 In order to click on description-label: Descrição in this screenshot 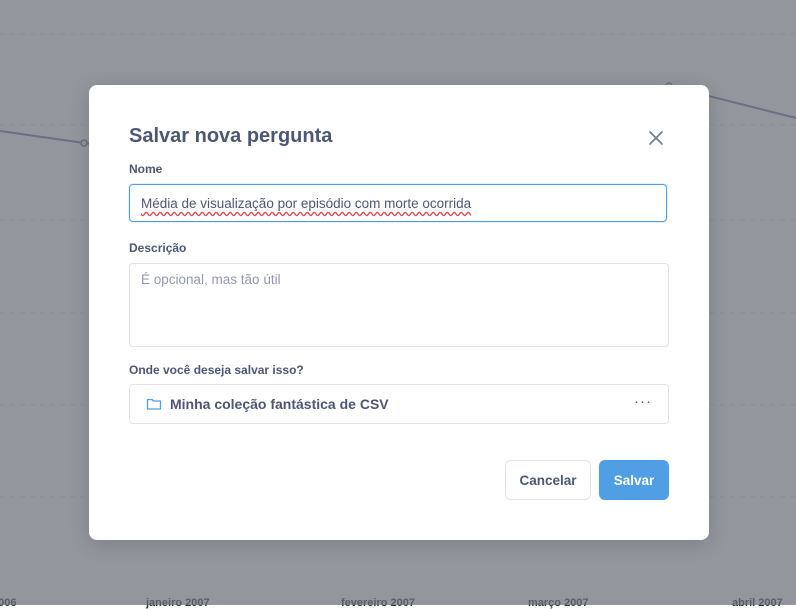, I will do `click(158, 248)`.